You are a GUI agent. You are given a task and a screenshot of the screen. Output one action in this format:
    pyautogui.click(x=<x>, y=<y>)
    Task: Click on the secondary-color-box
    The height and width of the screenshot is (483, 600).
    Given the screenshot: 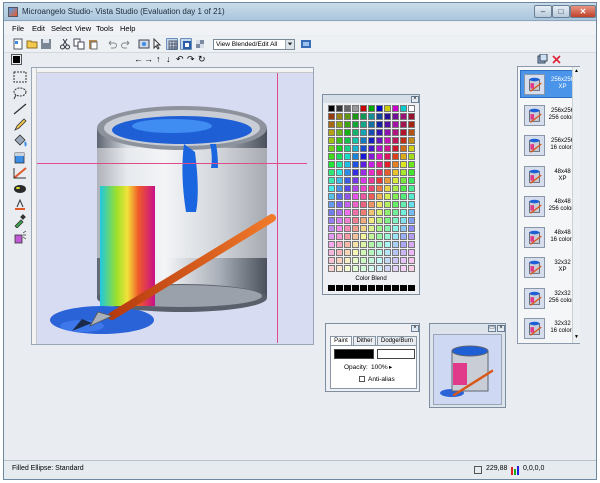 What is the action you would take?
    pyautogui.click(x=396, y=354)
    